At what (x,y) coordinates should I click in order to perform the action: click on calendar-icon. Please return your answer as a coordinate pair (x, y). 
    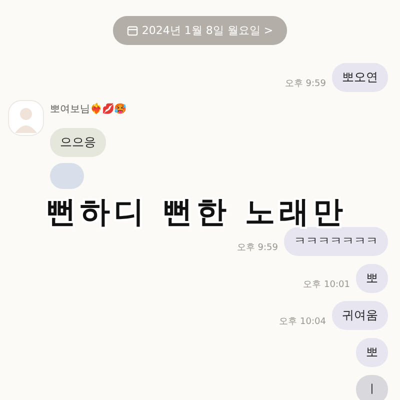
    Looking at the image, I should click on (132, 30).